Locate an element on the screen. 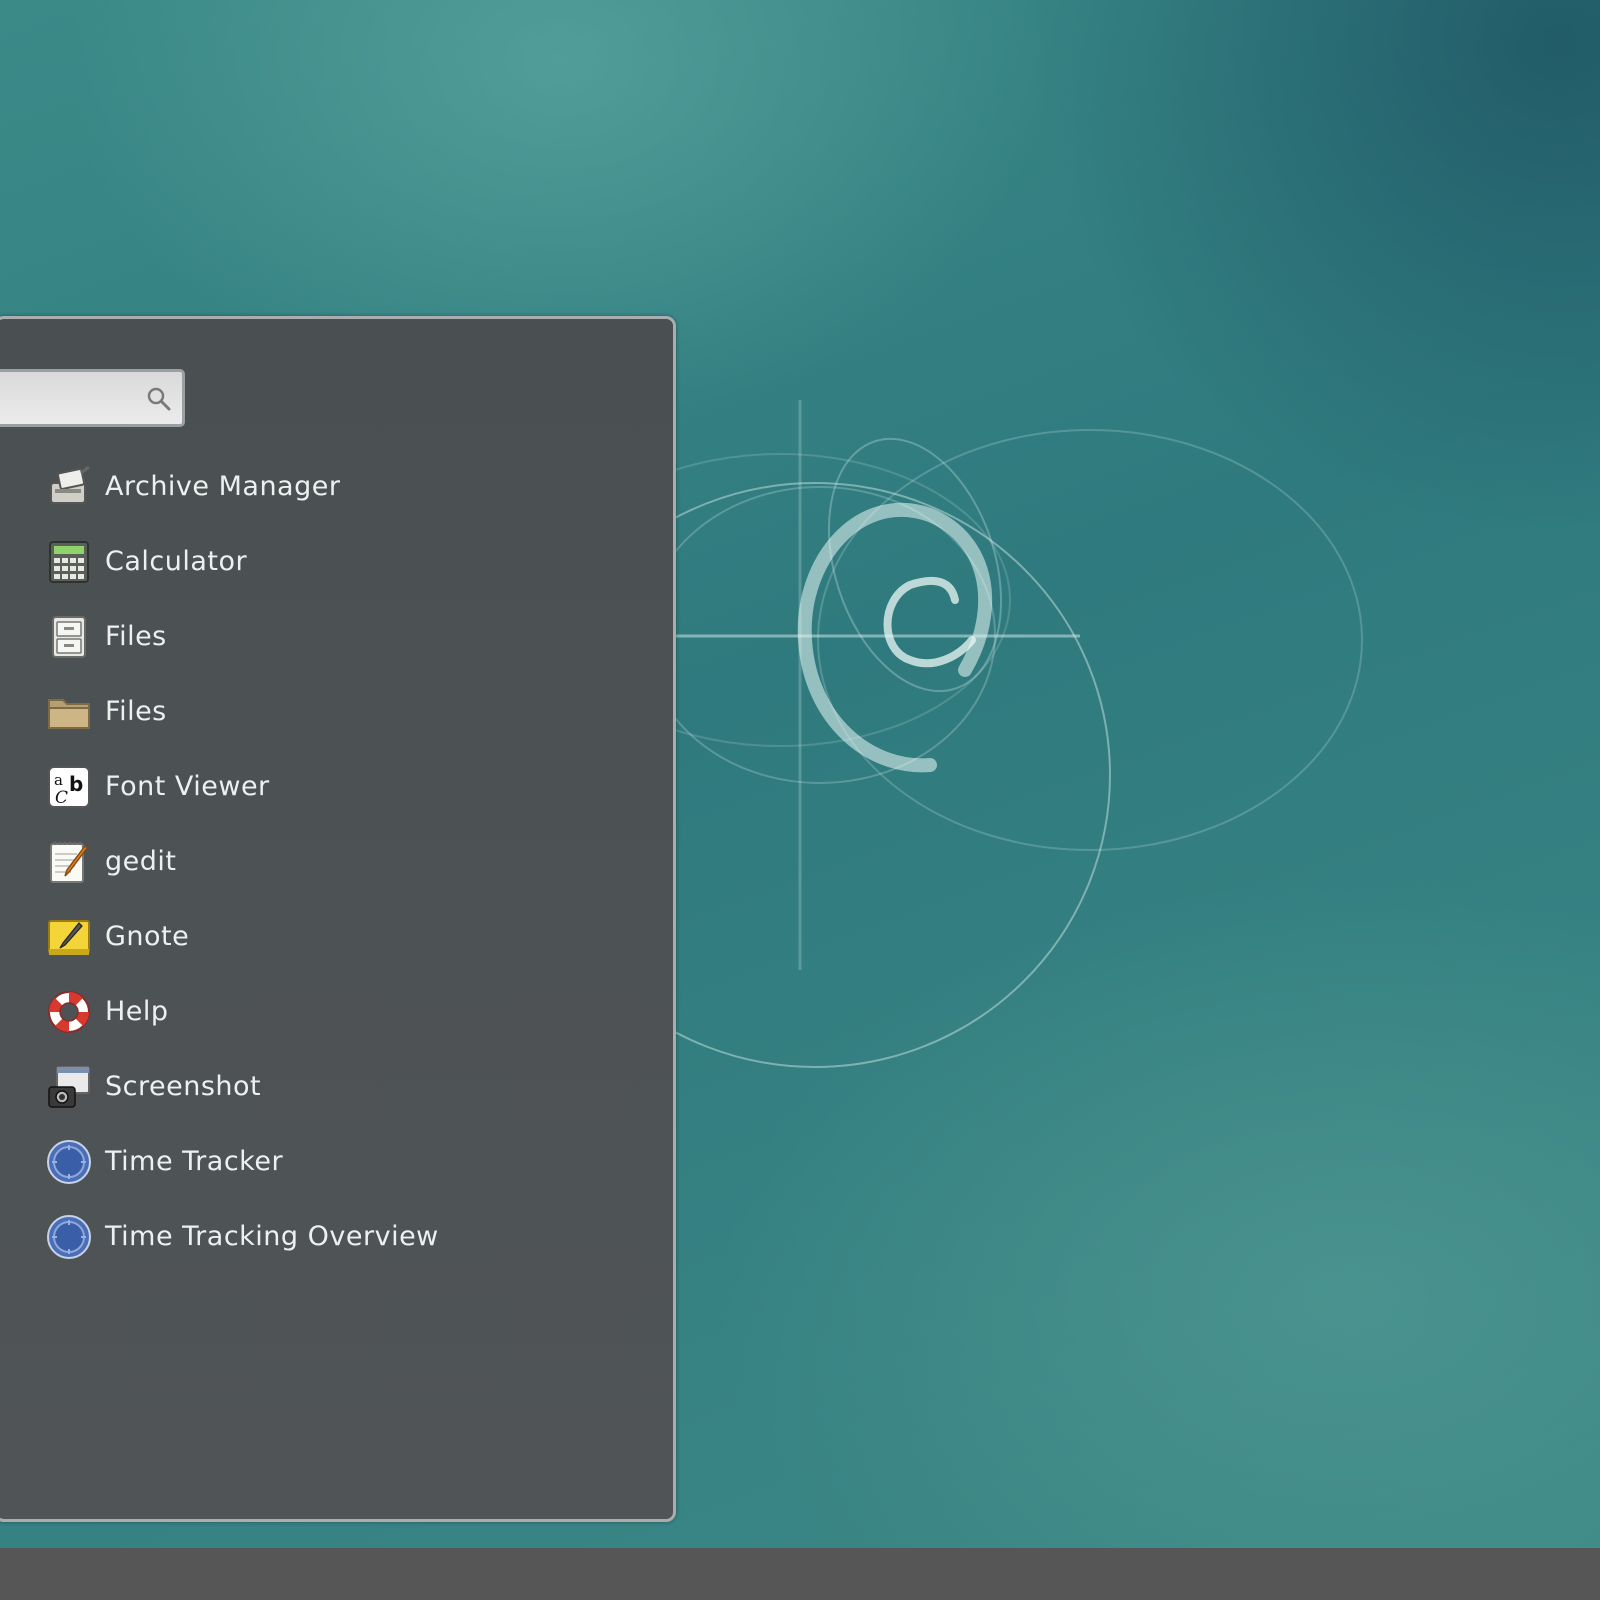 This screenshot has width=1600, height=1600. folder-icon is located at coordinates (69, 712).